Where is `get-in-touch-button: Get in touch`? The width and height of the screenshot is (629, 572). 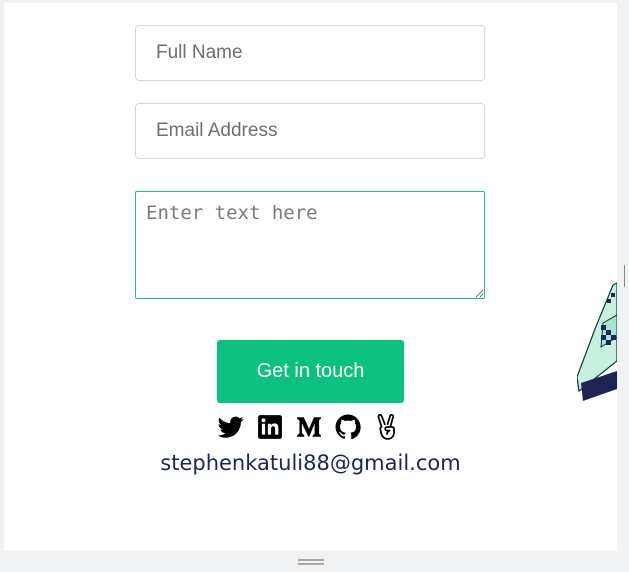 get-in-touch-button: Get in touch is located at coordinates (310, 371).